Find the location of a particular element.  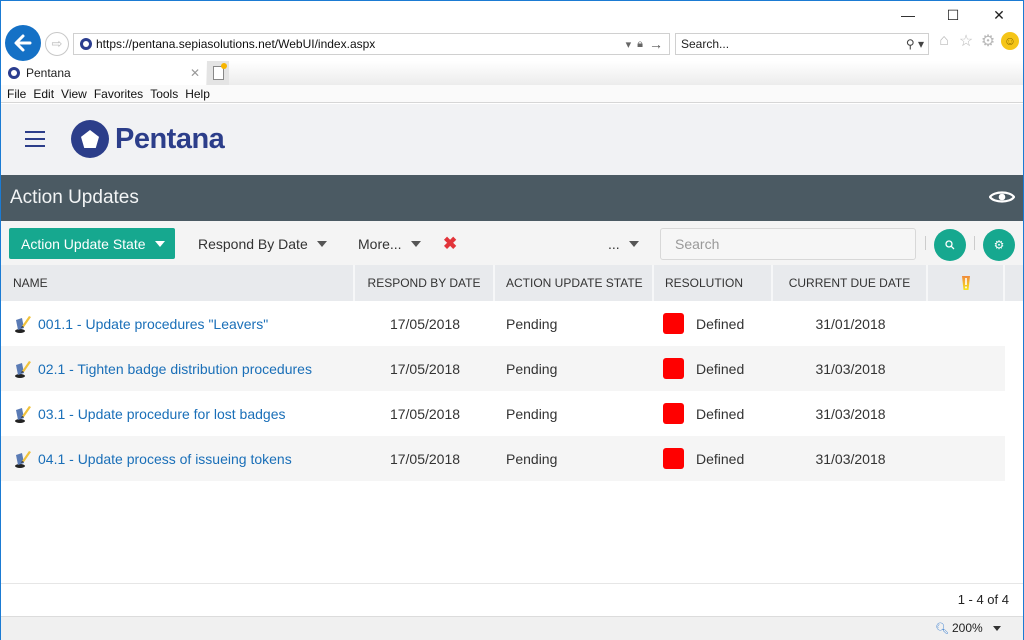

brand-name: Pentana is located at coordinates (170, 138).